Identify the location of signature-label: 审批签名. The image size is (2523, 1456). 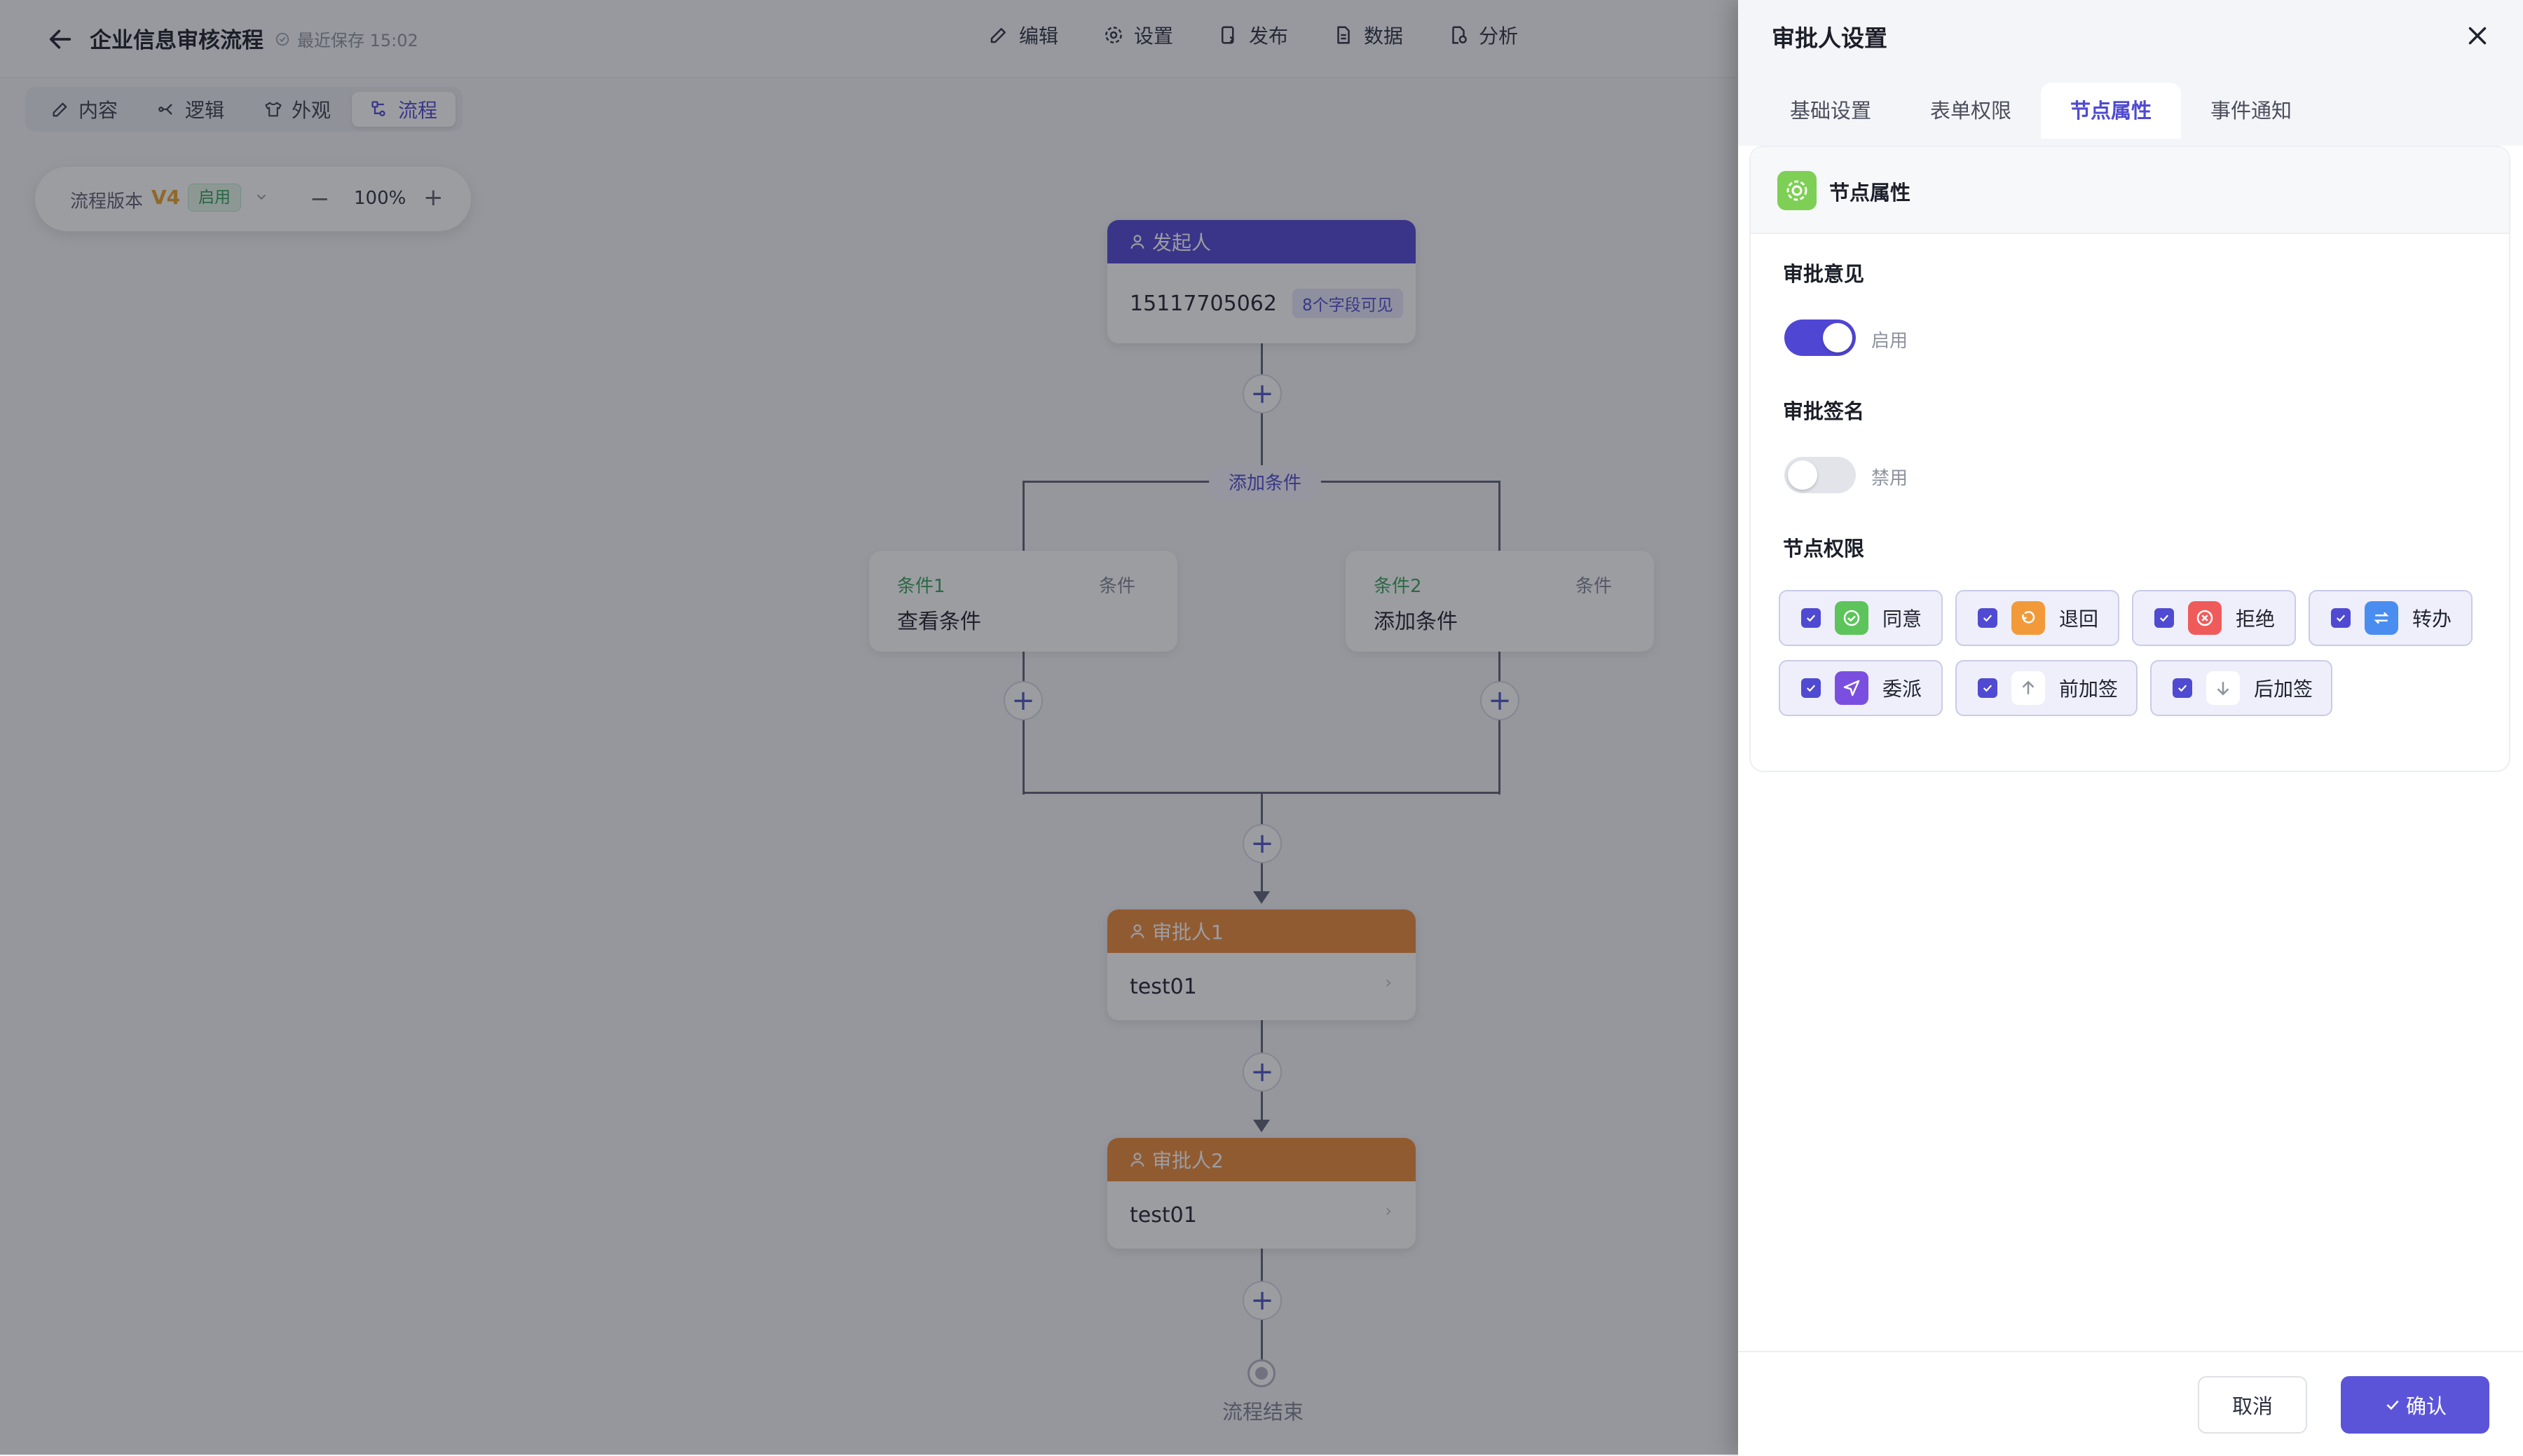
(1824, 411).